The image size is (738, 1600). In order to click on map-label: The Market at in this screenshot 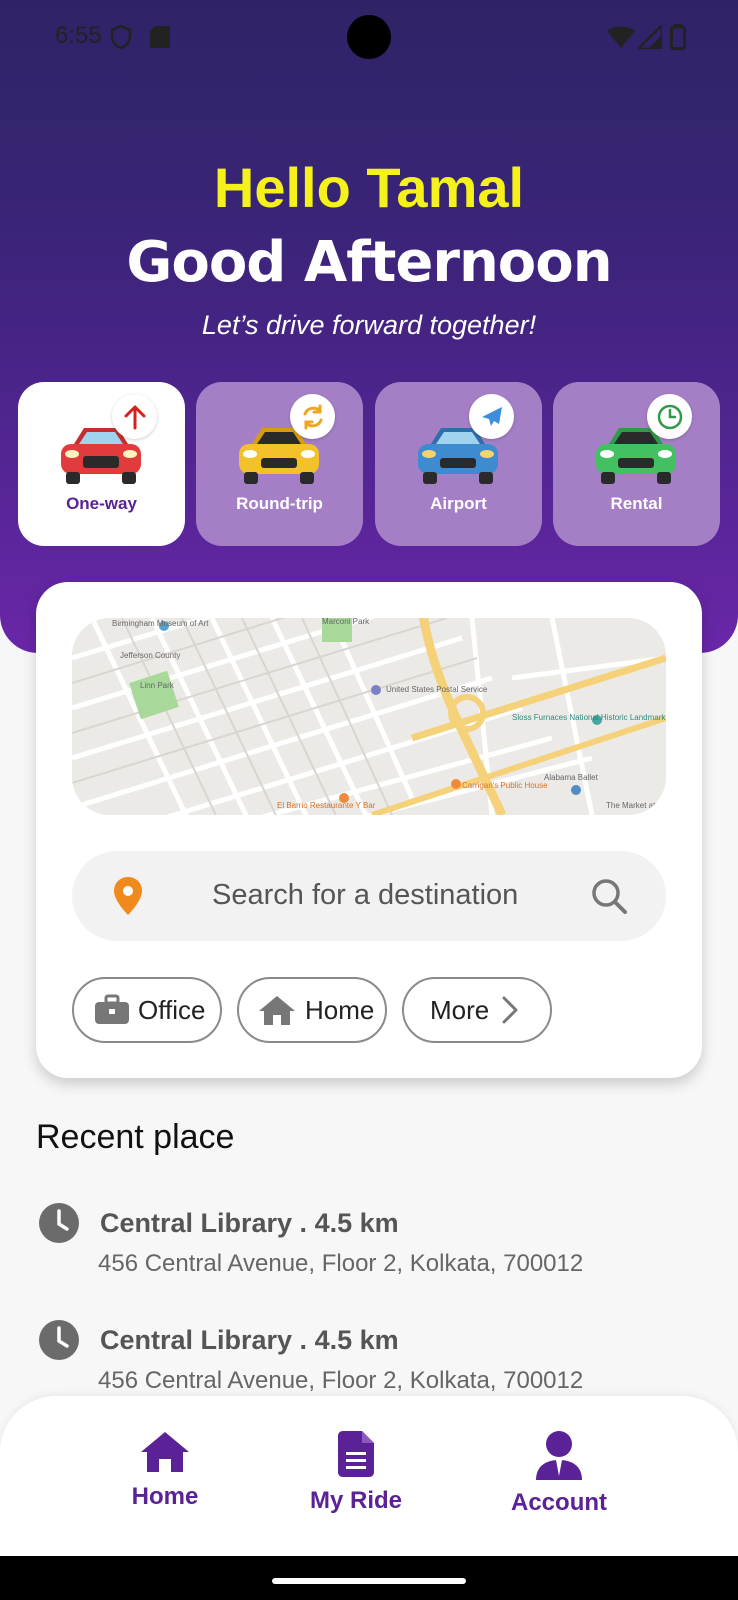, I will do `click(631, 805)`.